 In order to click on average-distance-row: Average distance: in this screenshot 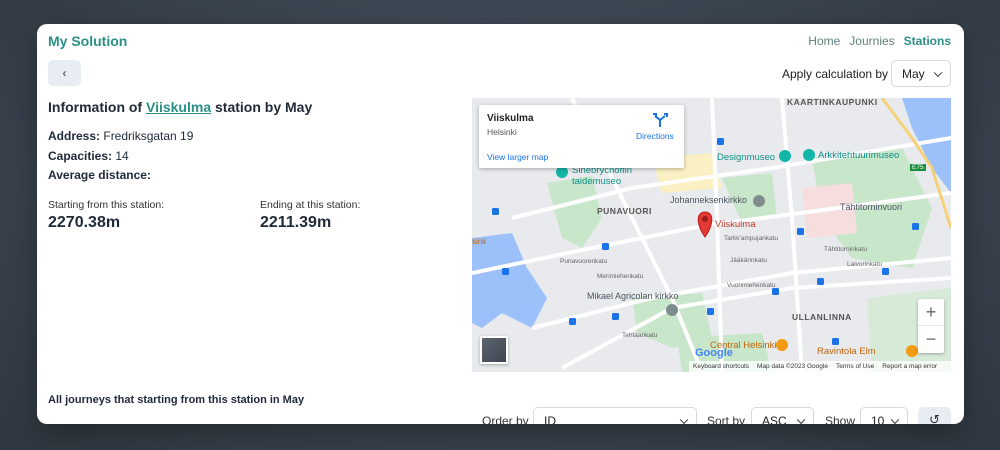, I will do `click(99, 175)`.